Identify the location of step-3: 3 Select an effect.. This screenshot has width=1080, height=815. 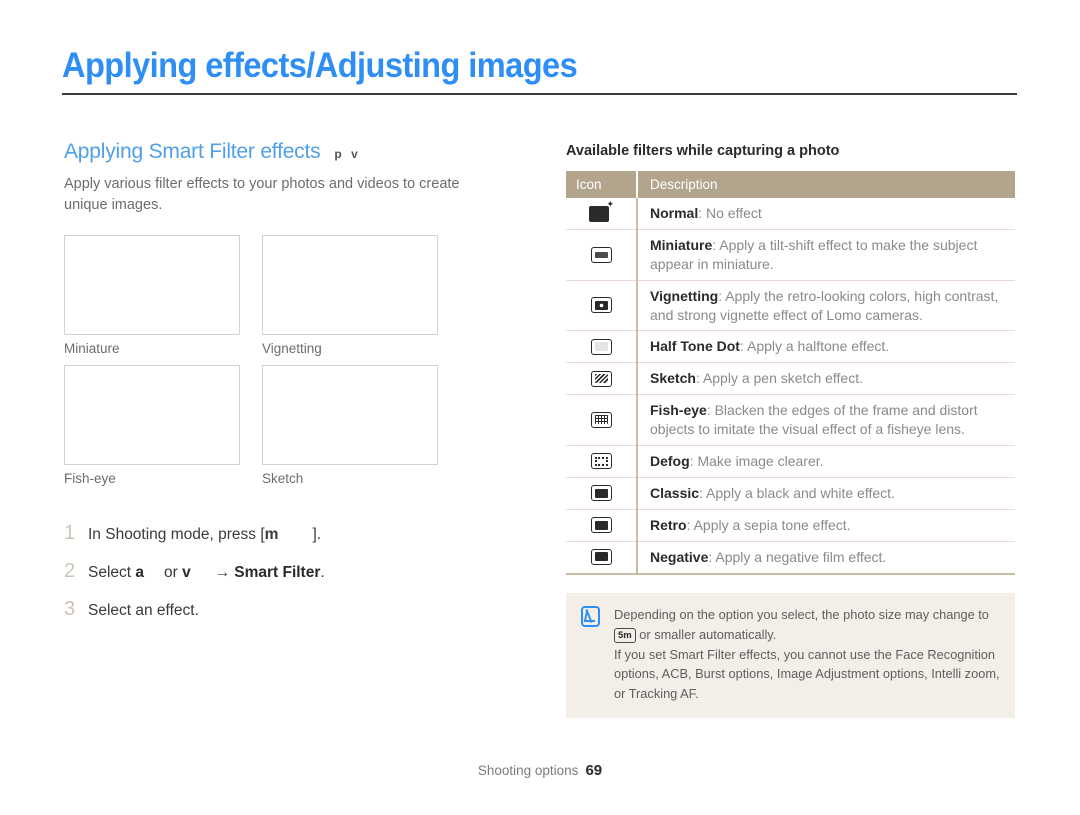
(299, 609).